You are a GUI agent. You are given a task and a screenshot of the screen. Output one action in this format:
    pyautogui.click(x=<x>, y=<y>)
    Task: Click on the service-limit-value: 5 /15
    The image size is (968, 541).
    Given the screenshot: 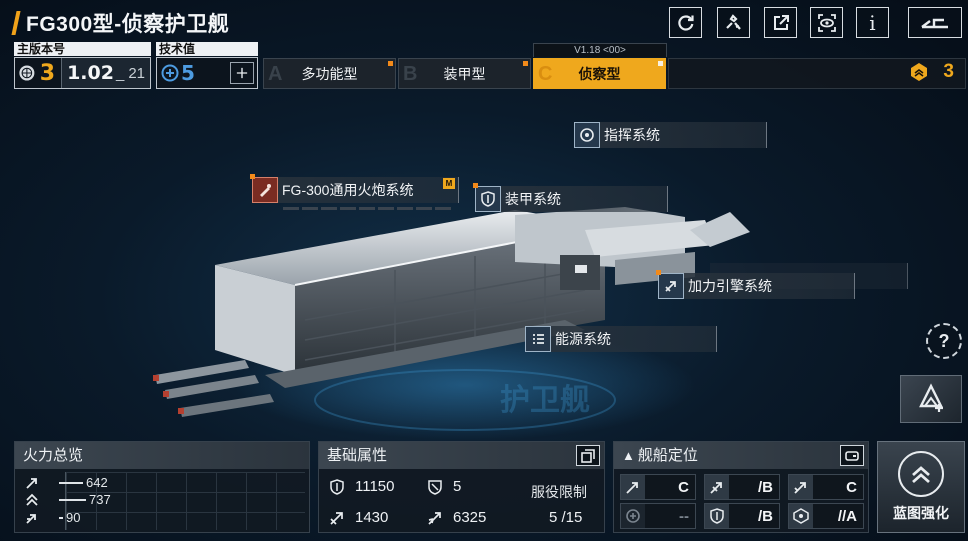 What is the action you would take?
    pyautogui.click(x=566, y=517)
    